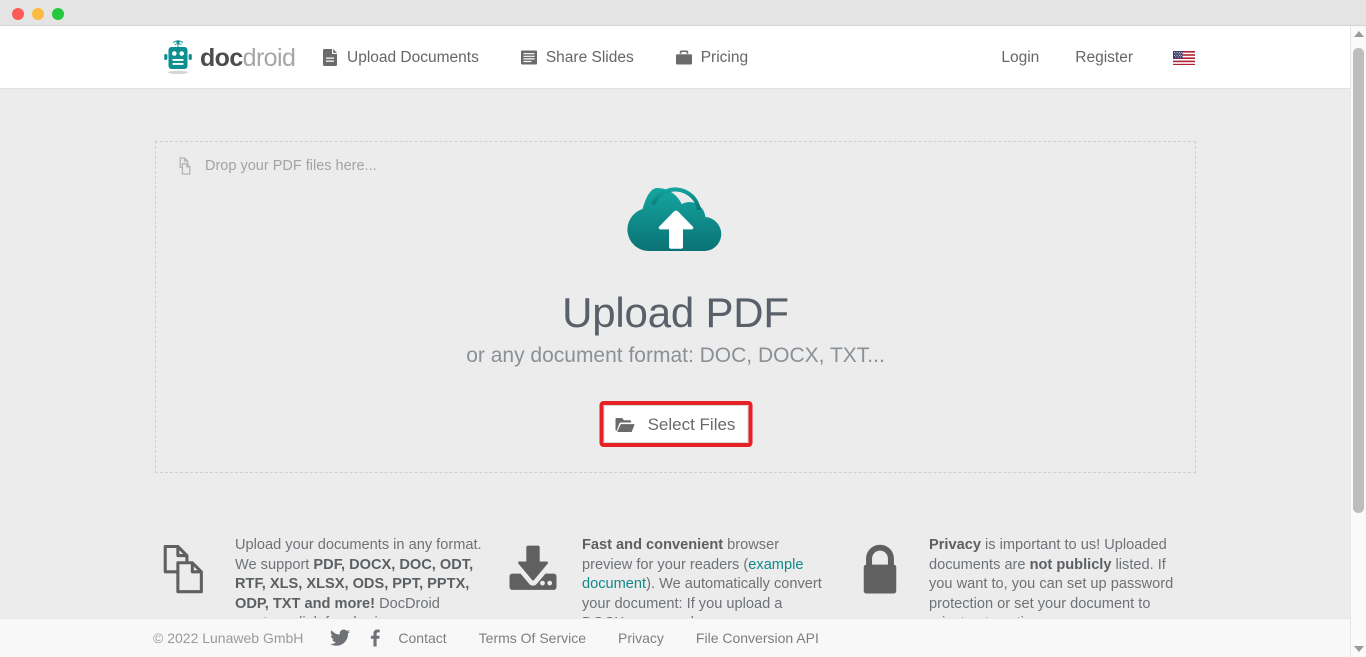  Describe the element at coordinates (228, 638) in the screenshot. I see `copyright-text: © 2022 Lunaweb GmbH` at that location.